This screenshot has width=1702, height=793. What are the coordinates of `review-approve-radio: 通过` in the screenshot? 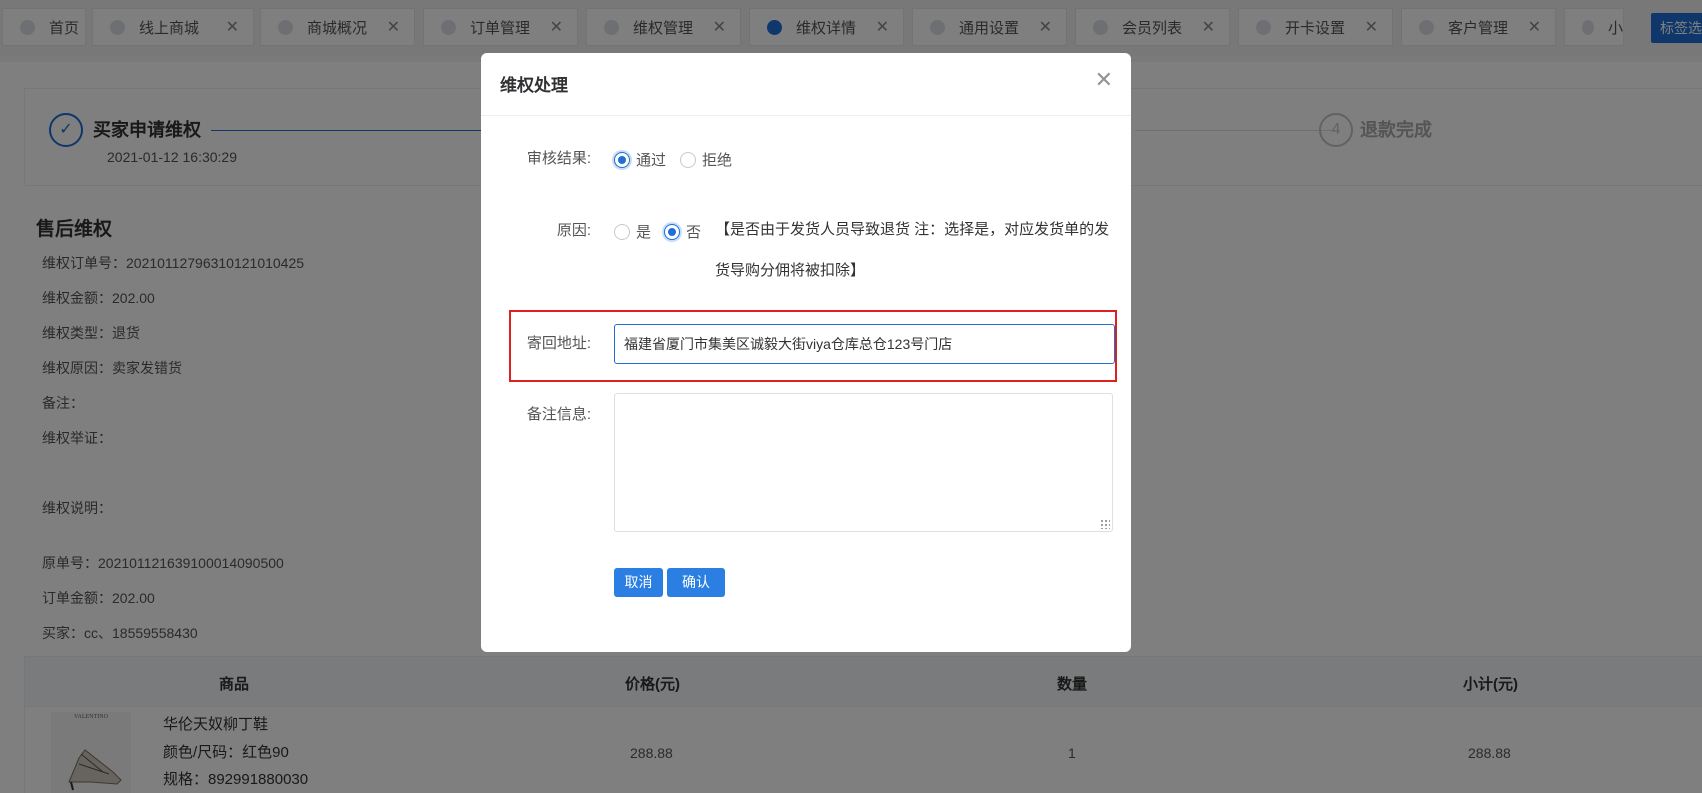 It's located at (640, 159).